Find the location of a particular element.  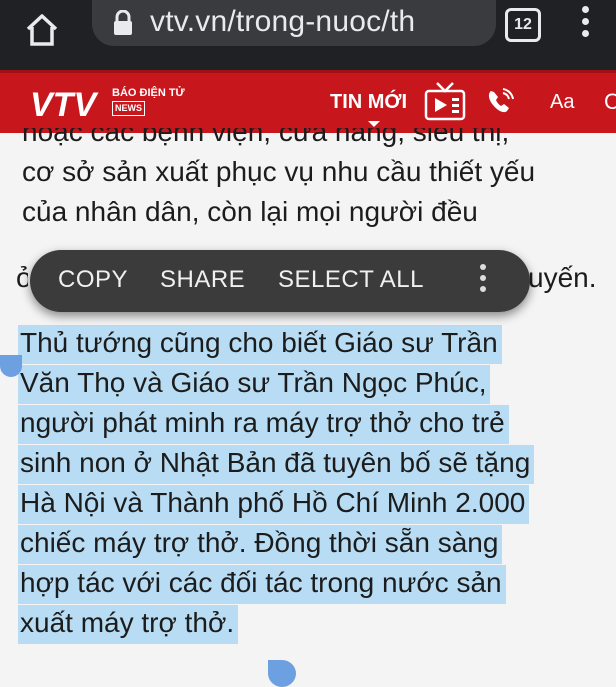

selected-line: hợp tác với các đối tác trong nước sản is located at coordinates (315, 583).